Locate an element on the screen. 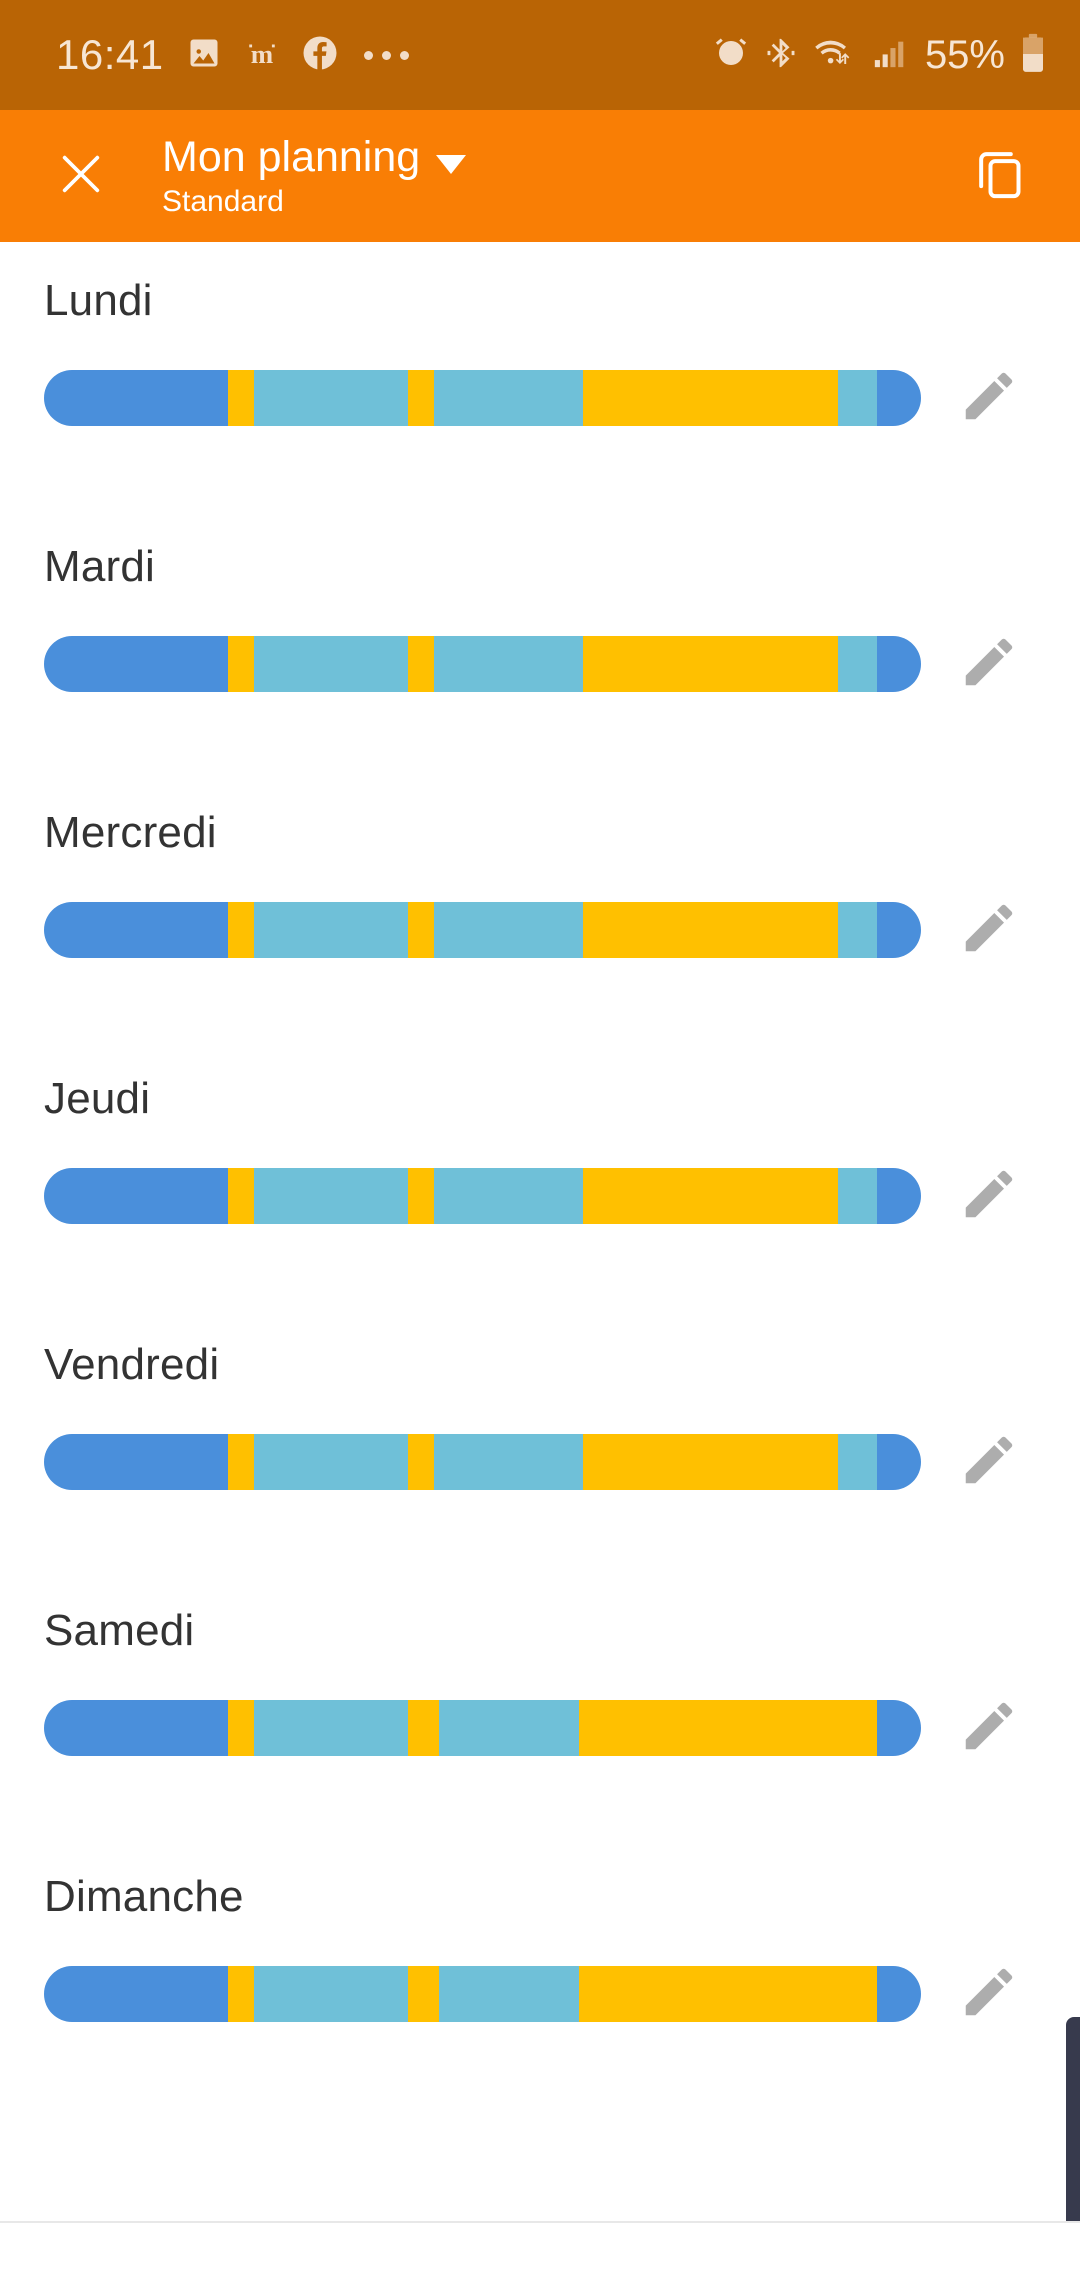 The image size is (1080, 2280). copy-button is located at coordinates (1001, 176).